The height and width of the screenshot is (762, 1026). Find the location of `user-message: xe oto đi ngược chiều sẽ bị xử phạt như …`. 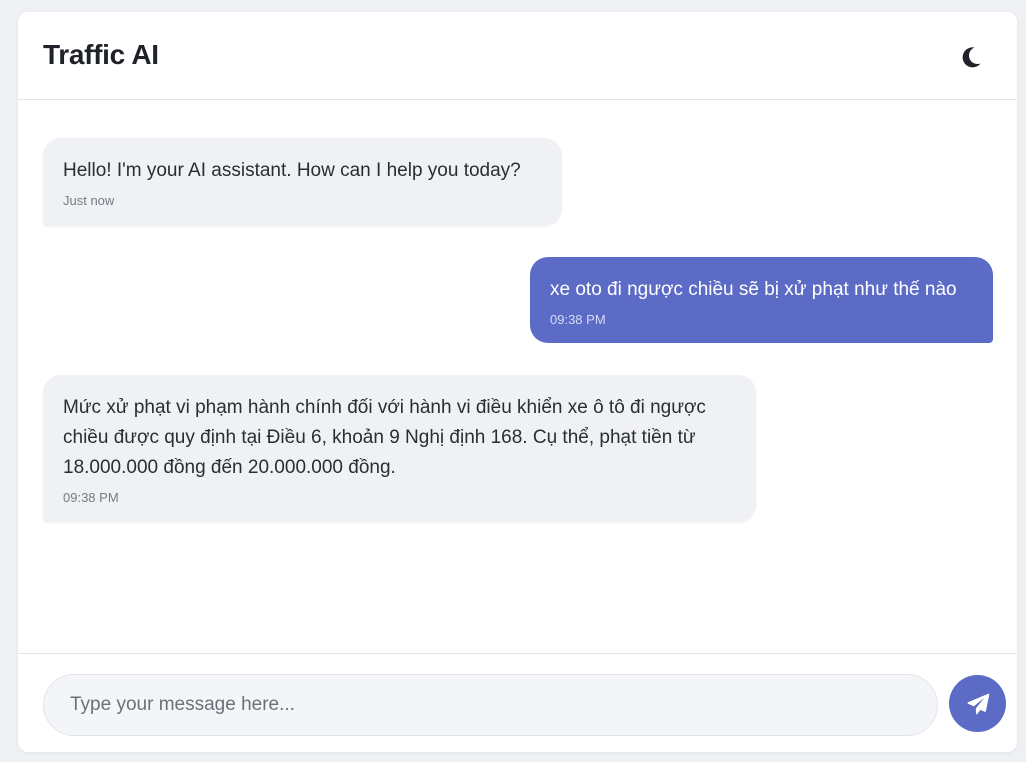

user-message: xe oto đi ngược chiều sẽ bị xử phạt như … is located at coordinates (761, 300).